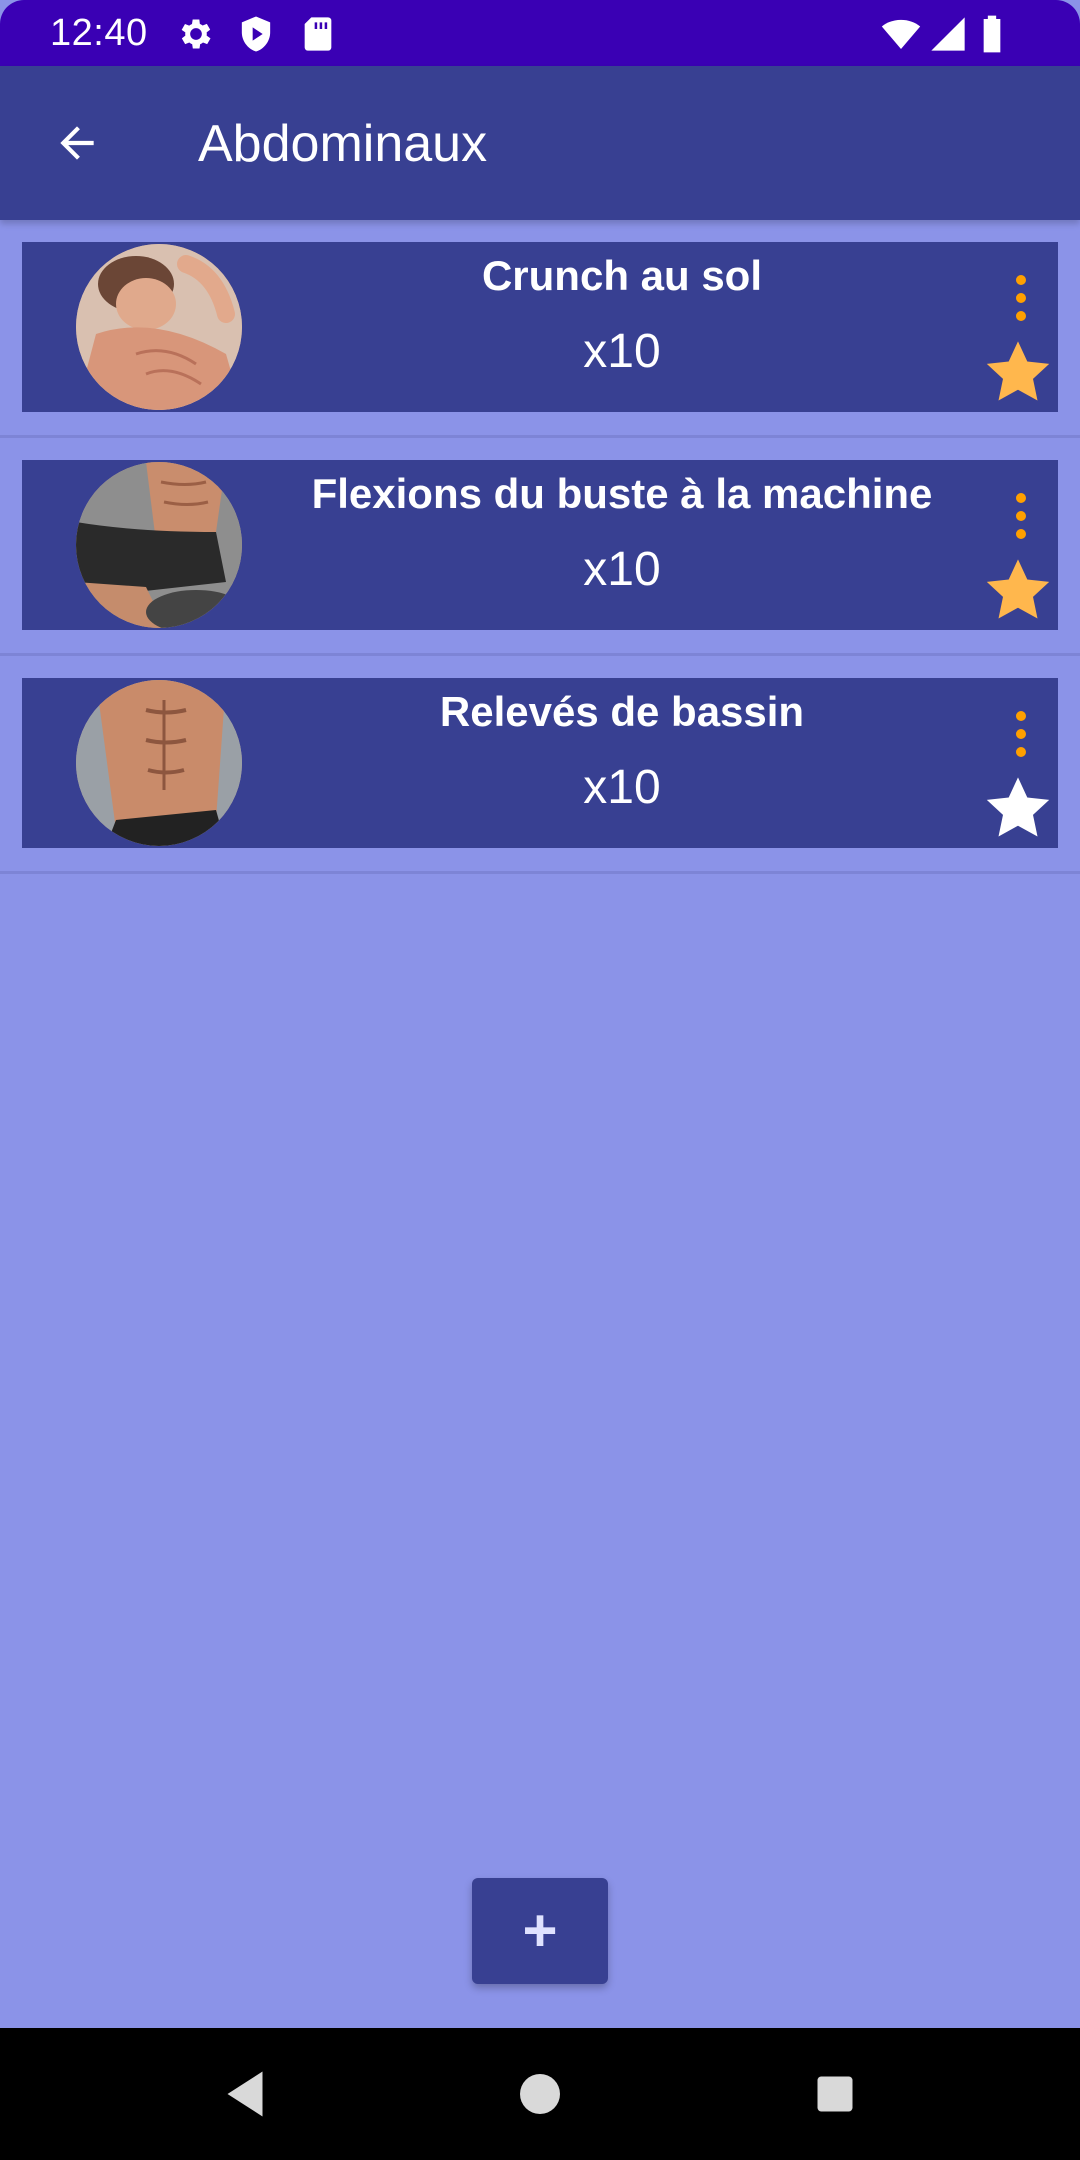 This screenshot has height=2160, width=1080. I want to click on list-item: Flexions du buste à la machine x10, so click(540, 547).